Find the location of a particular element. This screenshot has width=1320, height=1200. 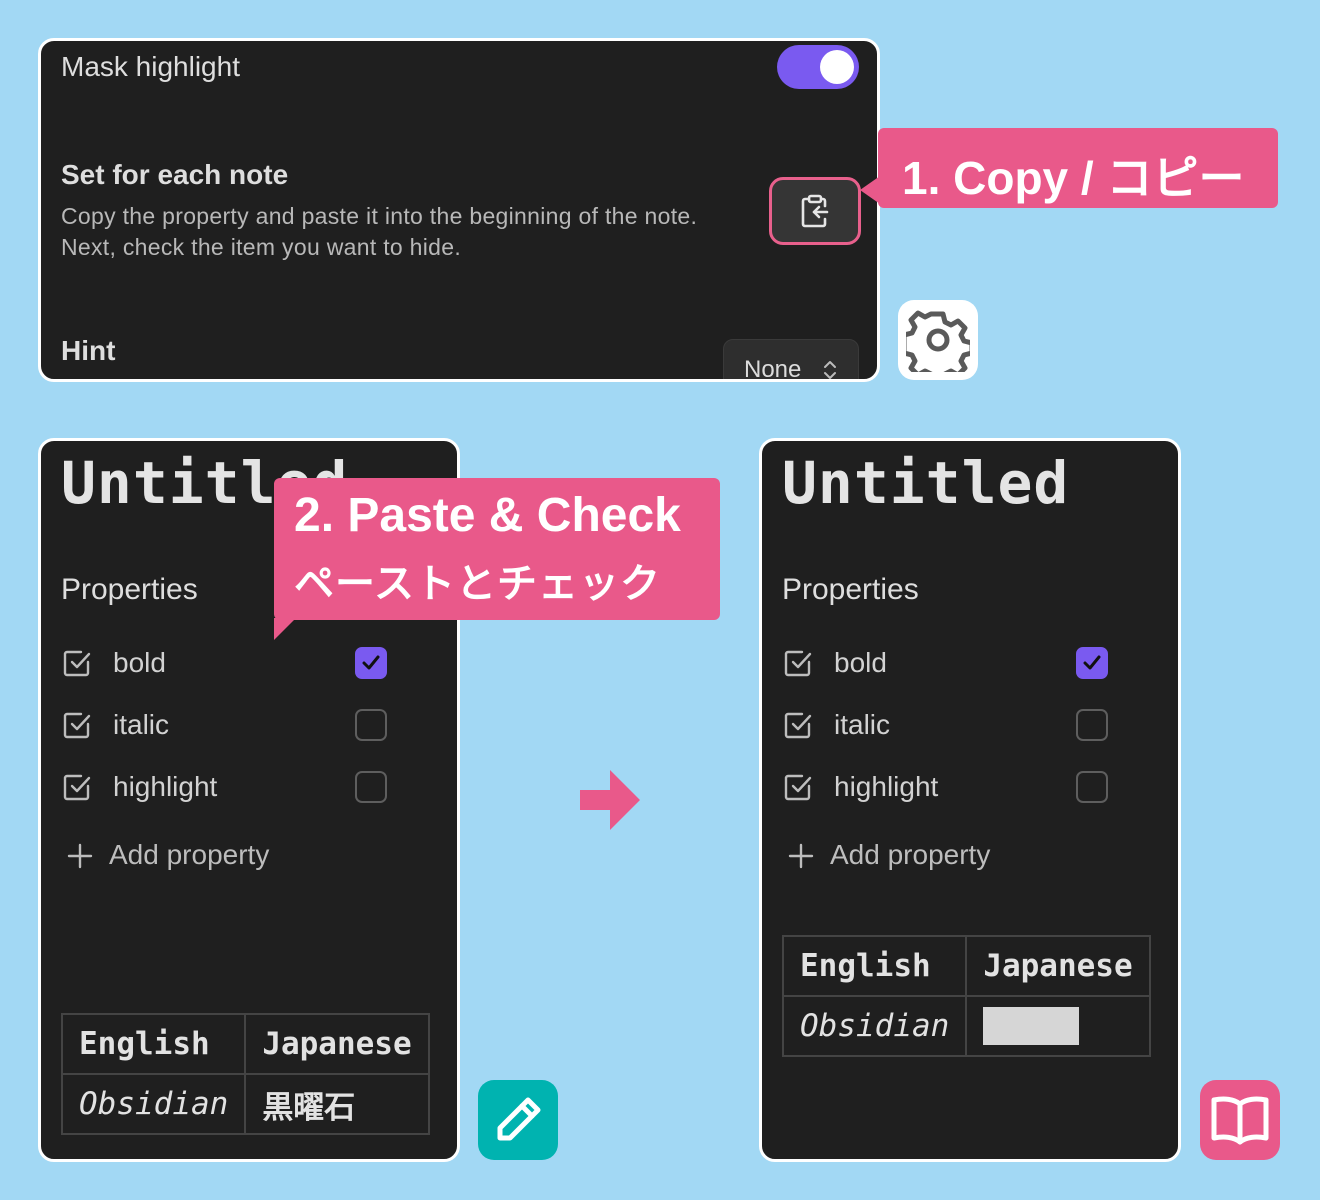

set-for-each-note-label: Set for each note is located at coordinates (175, 174).